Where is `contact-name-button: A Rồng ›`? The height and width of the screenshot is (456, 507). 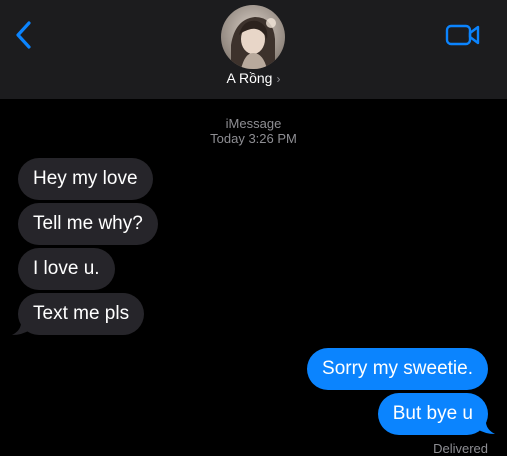
contact-name-button: A Rồng › is located at coordinates (253, 78).